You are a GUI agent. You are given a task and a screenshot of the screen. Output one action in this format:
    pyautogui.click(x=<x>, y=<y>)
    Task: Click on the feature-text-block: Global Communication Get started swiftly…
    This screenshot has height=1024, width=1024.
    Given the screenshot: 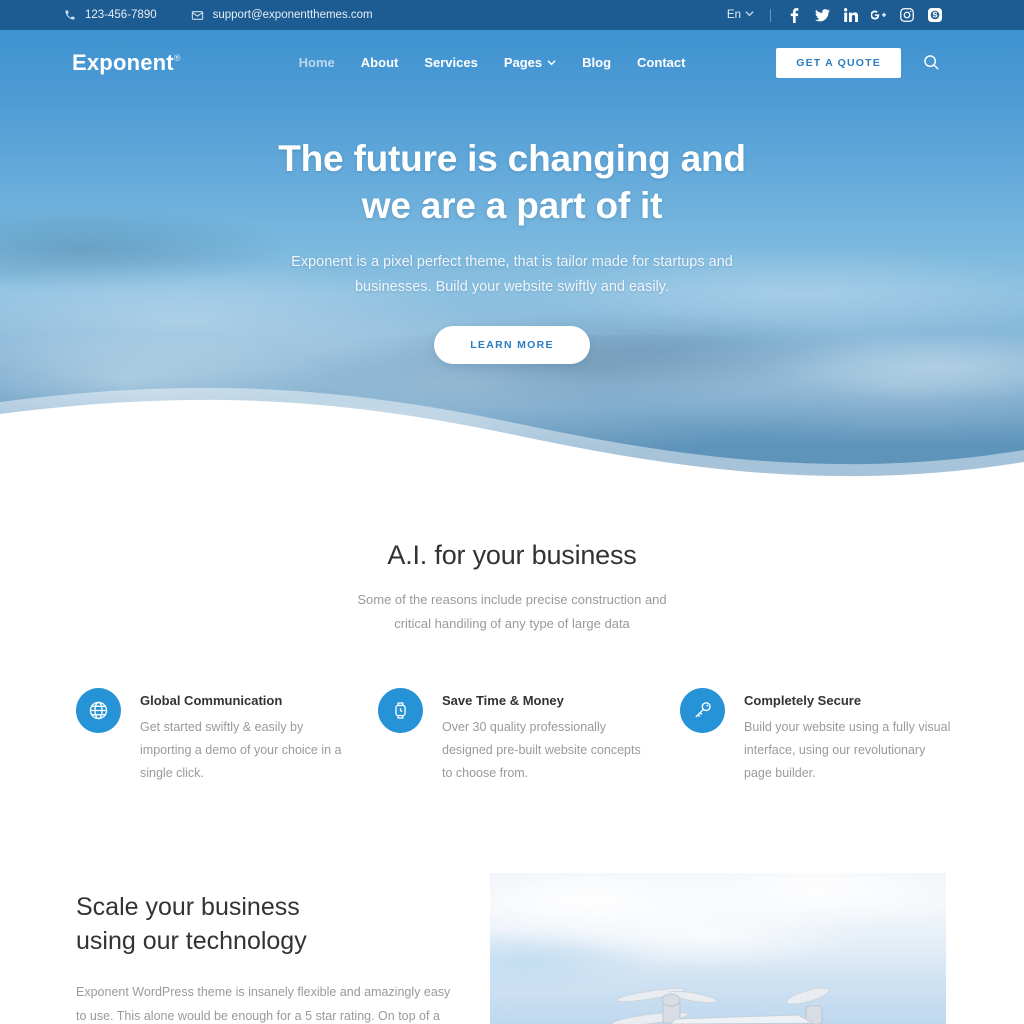 What is the action you would take?
    pyautogui.click(x=246, y=736)
    